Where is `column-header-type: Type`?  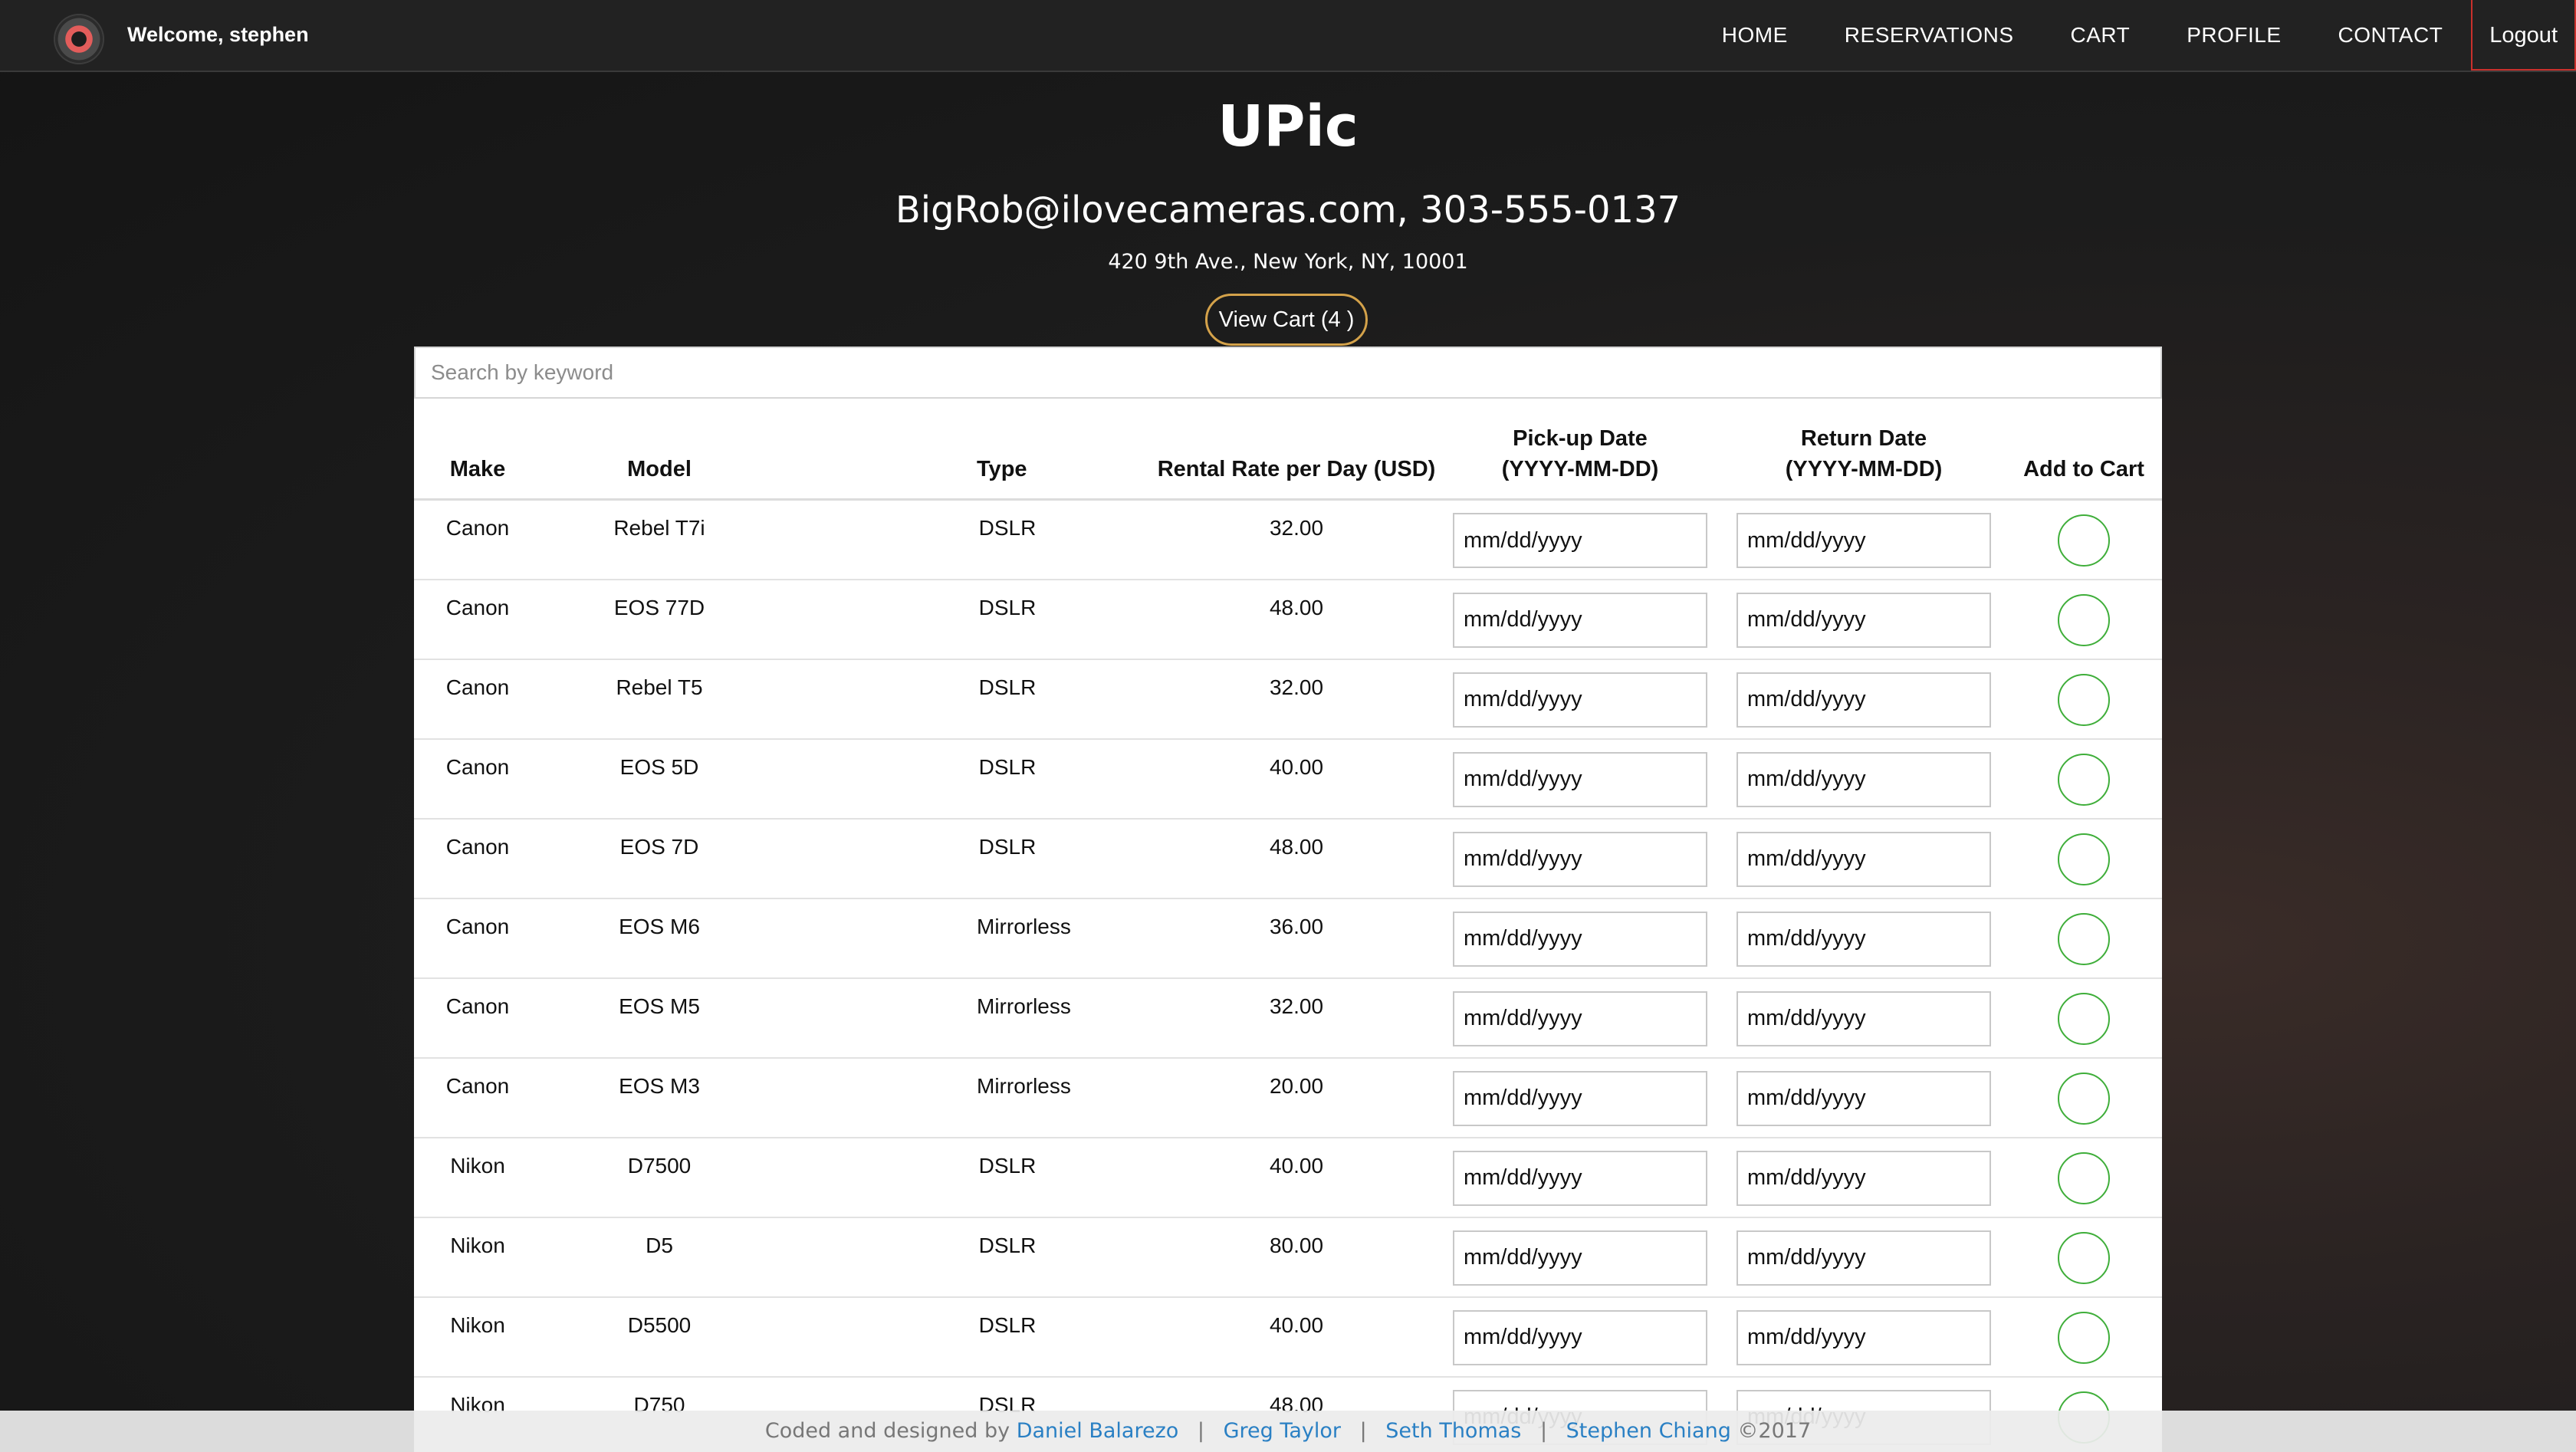 column-header-type: Type is located at coordinates (966, 450).